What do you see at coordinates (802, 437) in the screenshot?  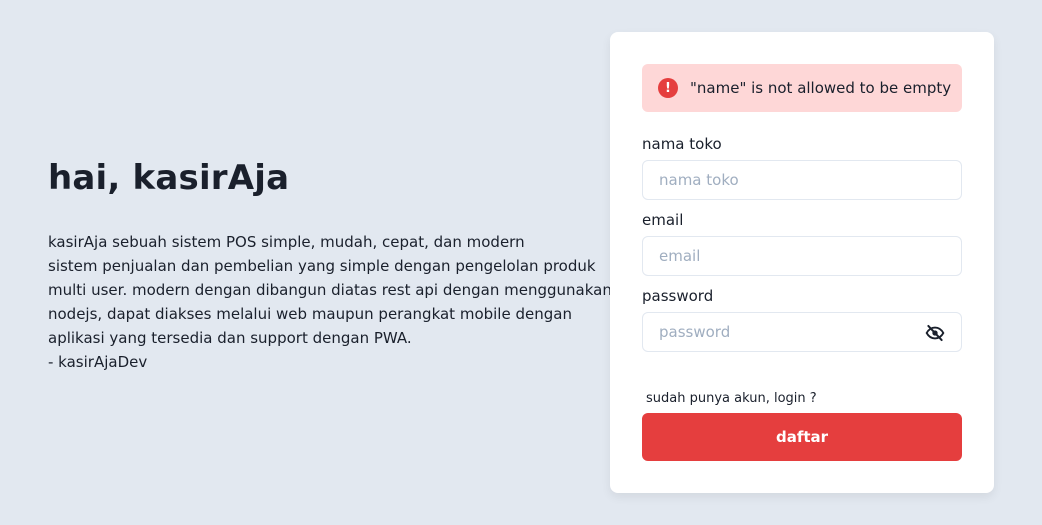 I see `register-button: daftar` at bounding box center [802, 437].